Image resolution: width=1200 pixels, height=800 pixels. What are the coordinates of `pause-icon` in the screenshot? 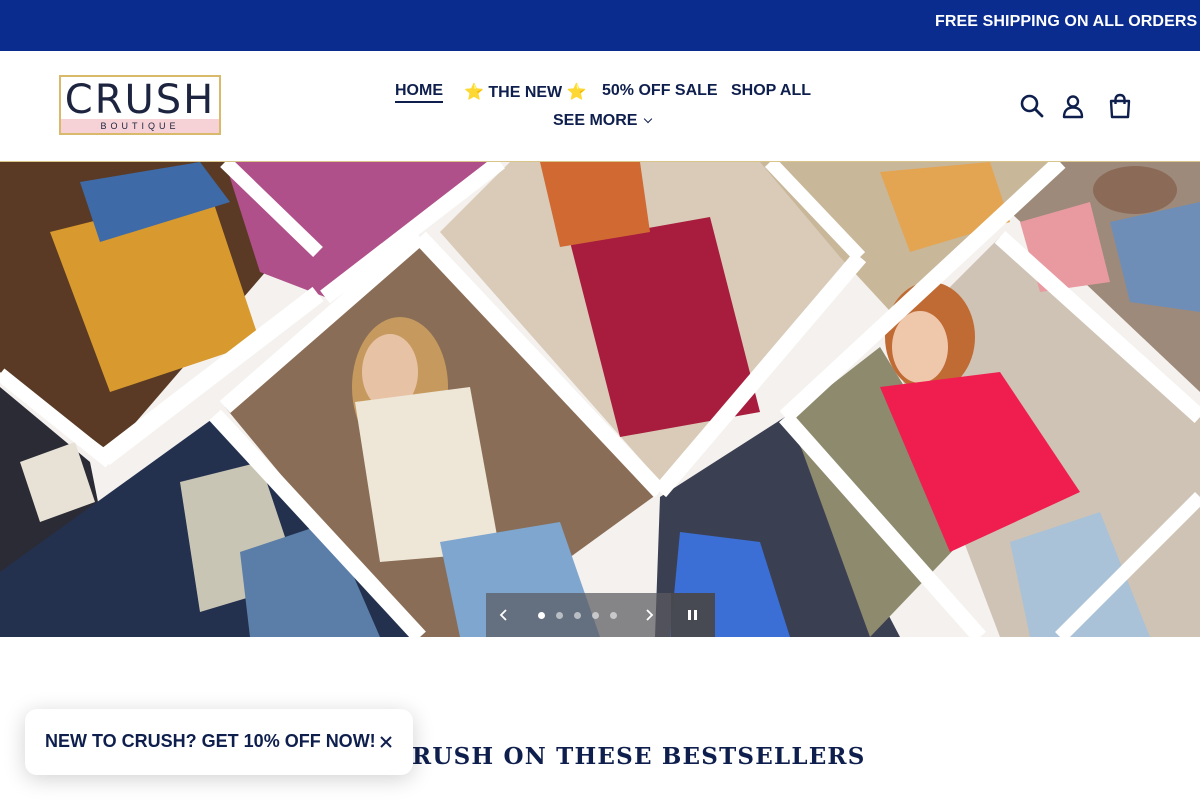 It's located at (689, 615).